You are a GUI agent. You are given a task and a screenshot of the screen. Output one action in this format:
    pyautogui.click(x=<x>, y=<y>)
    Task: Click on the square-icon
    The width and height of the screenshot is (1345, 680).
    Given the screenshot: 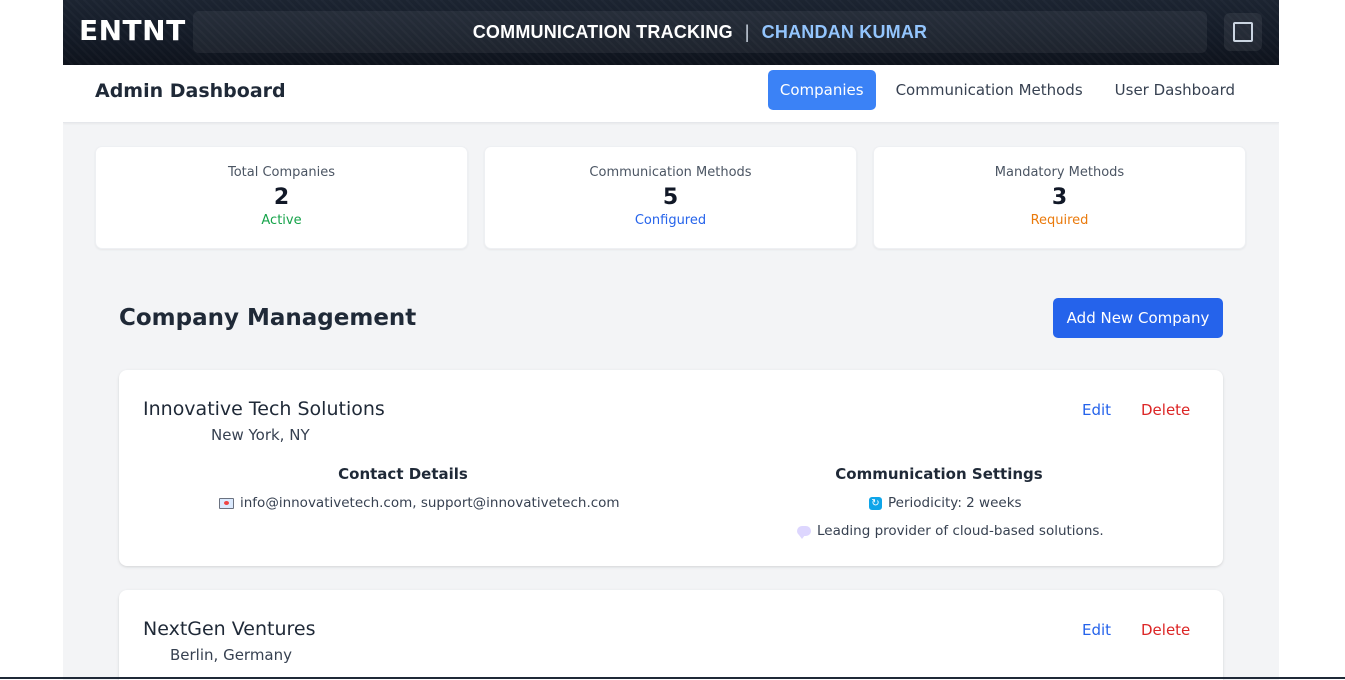 What is the action you would take?
    pyautogui.click(x=1243, y=32)
    